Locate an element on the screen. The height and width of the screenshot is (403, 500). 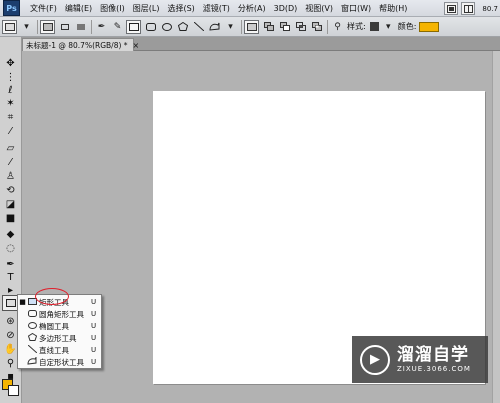
color-swatch is located at coordinates (429, 26).